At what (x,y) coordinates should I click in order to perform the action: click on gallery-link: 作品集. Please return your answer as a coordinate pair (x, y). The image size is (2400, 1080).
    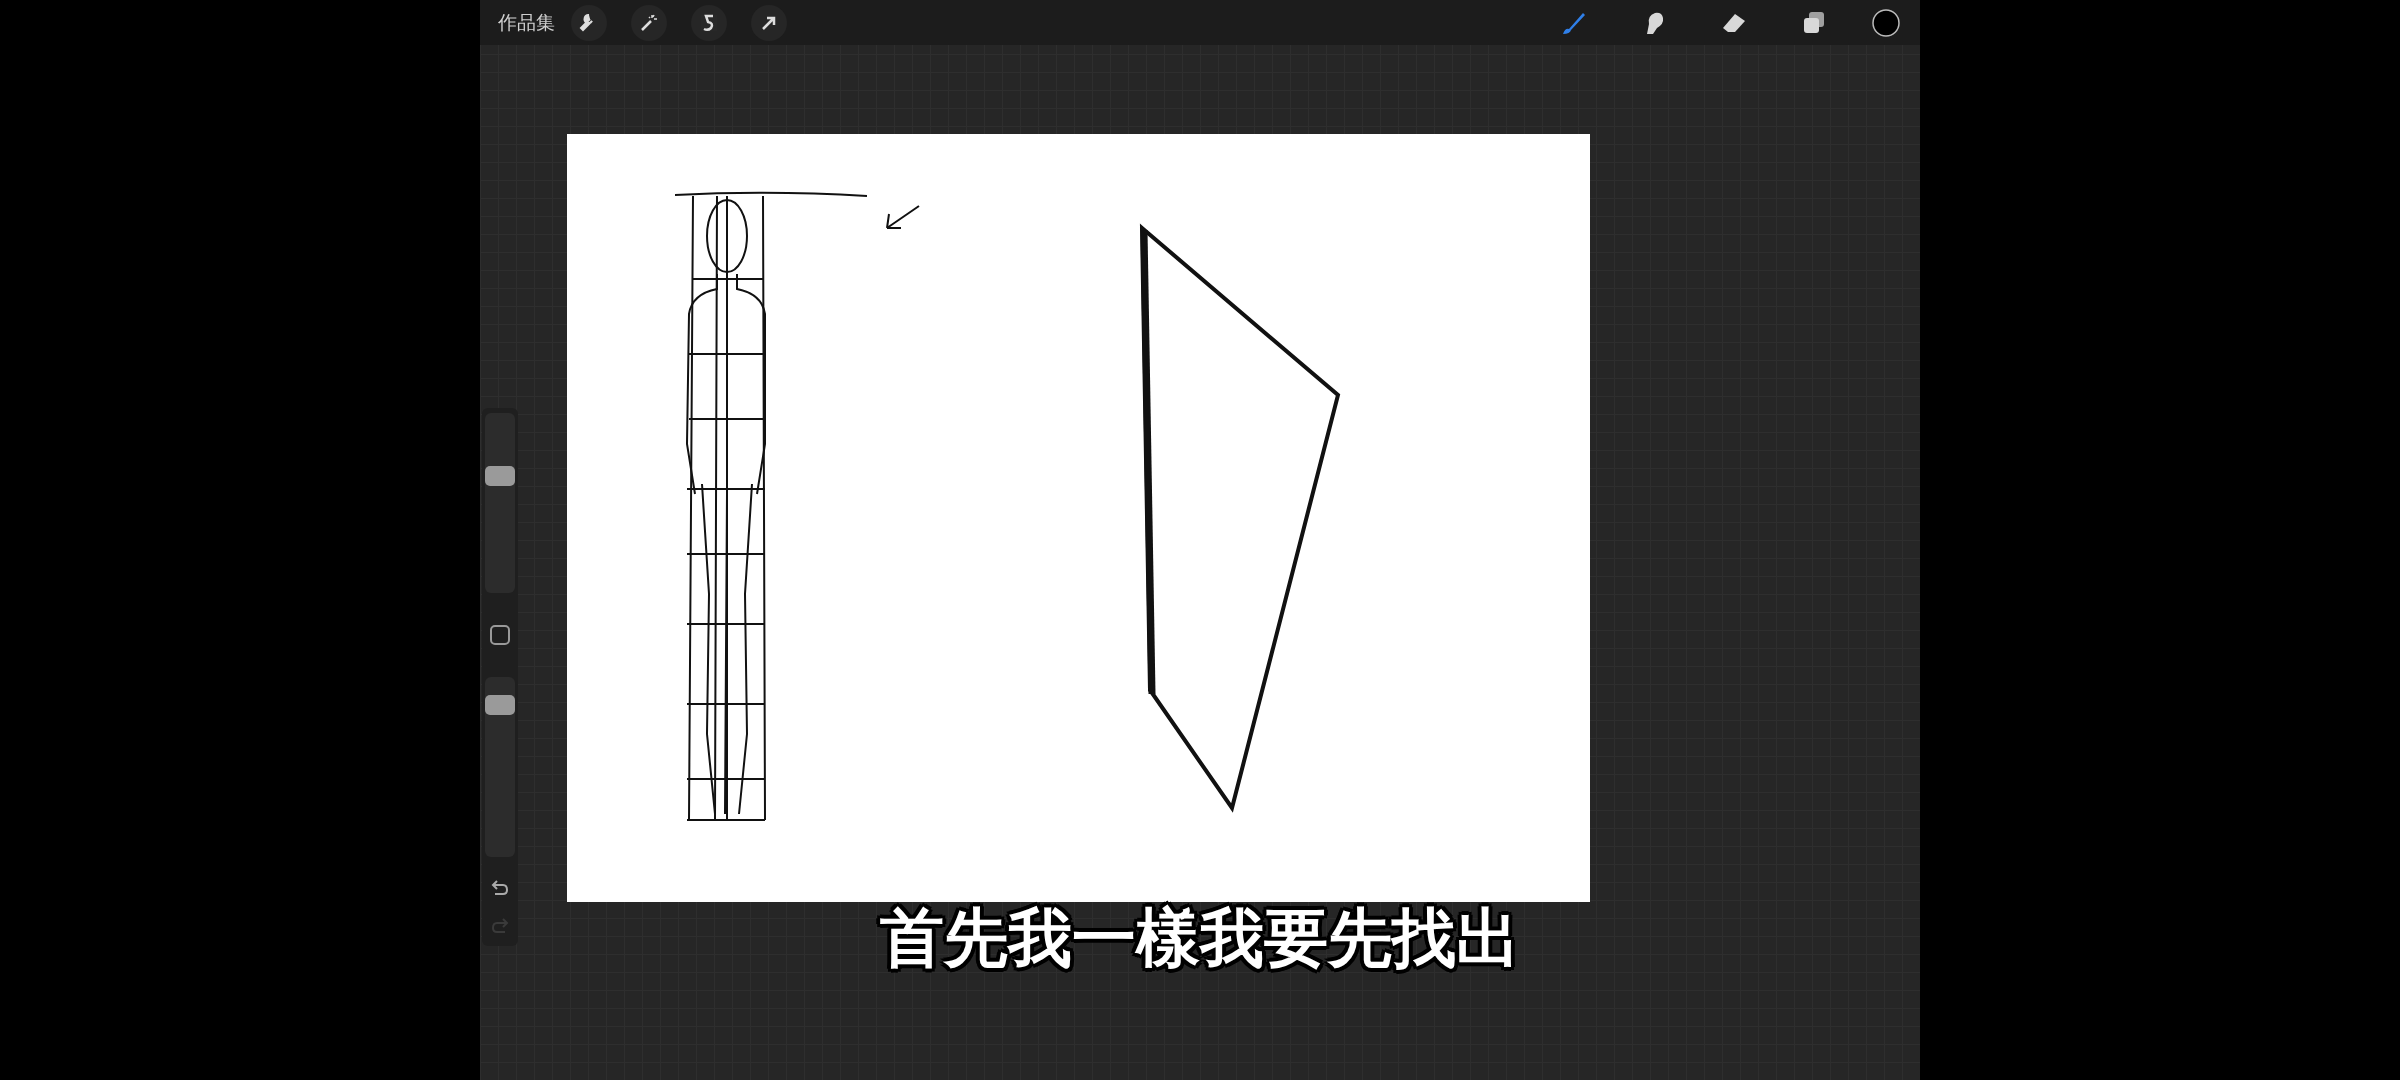
    Looking at the image, I should click on (526, 22).